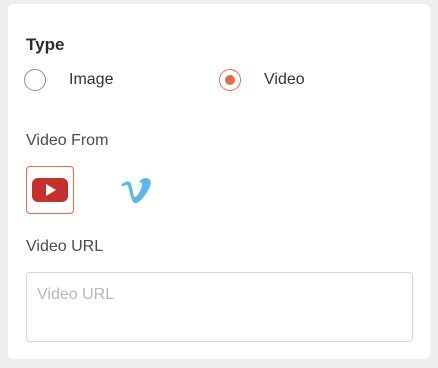 This screenshot has height=368, width=438. I want to click on youtube-icon, so click(50, 190).